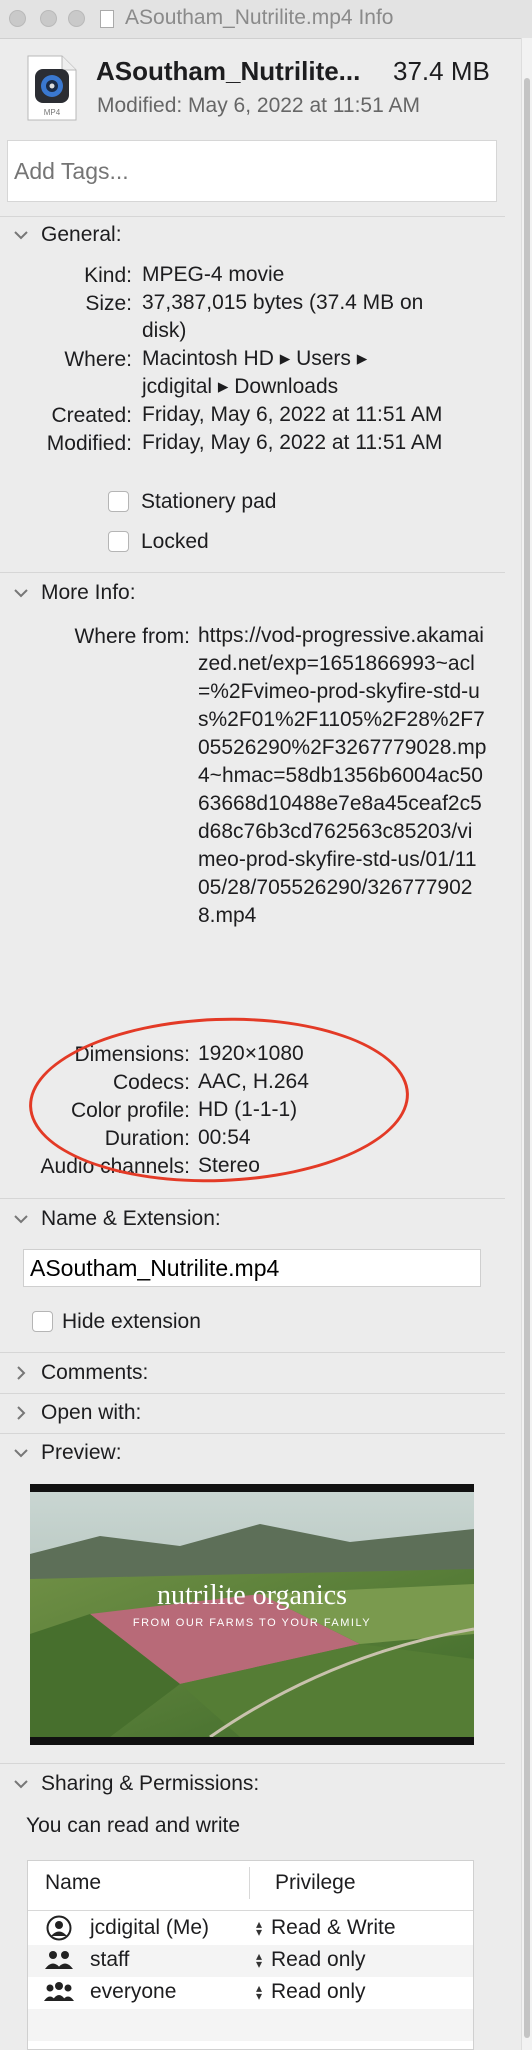  What do you see at coordinates (89, 443) in the screenshot?
I see `modified-label: Modified:` at bounding box center [89, 443].